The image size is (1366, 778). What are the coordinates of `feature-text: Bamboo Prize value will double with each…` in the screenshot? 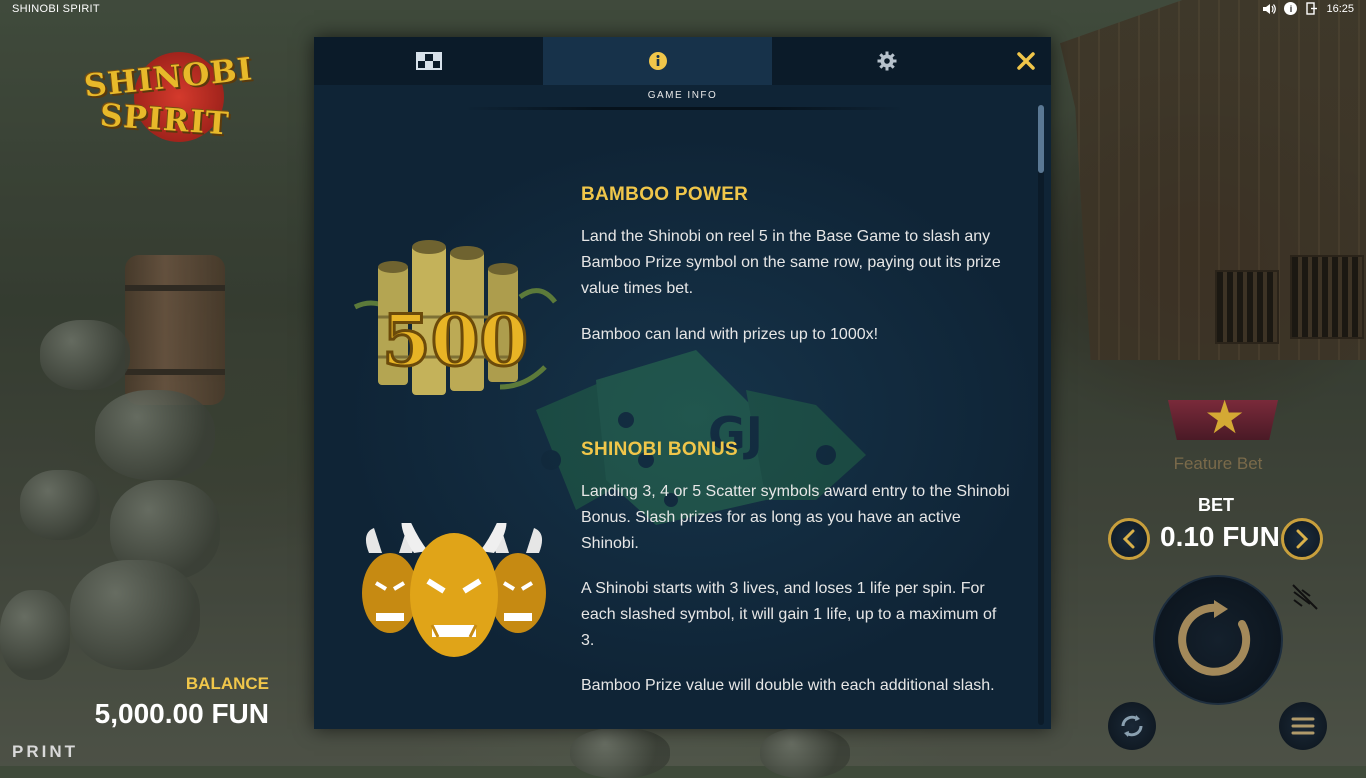 It's located at (788, 685).